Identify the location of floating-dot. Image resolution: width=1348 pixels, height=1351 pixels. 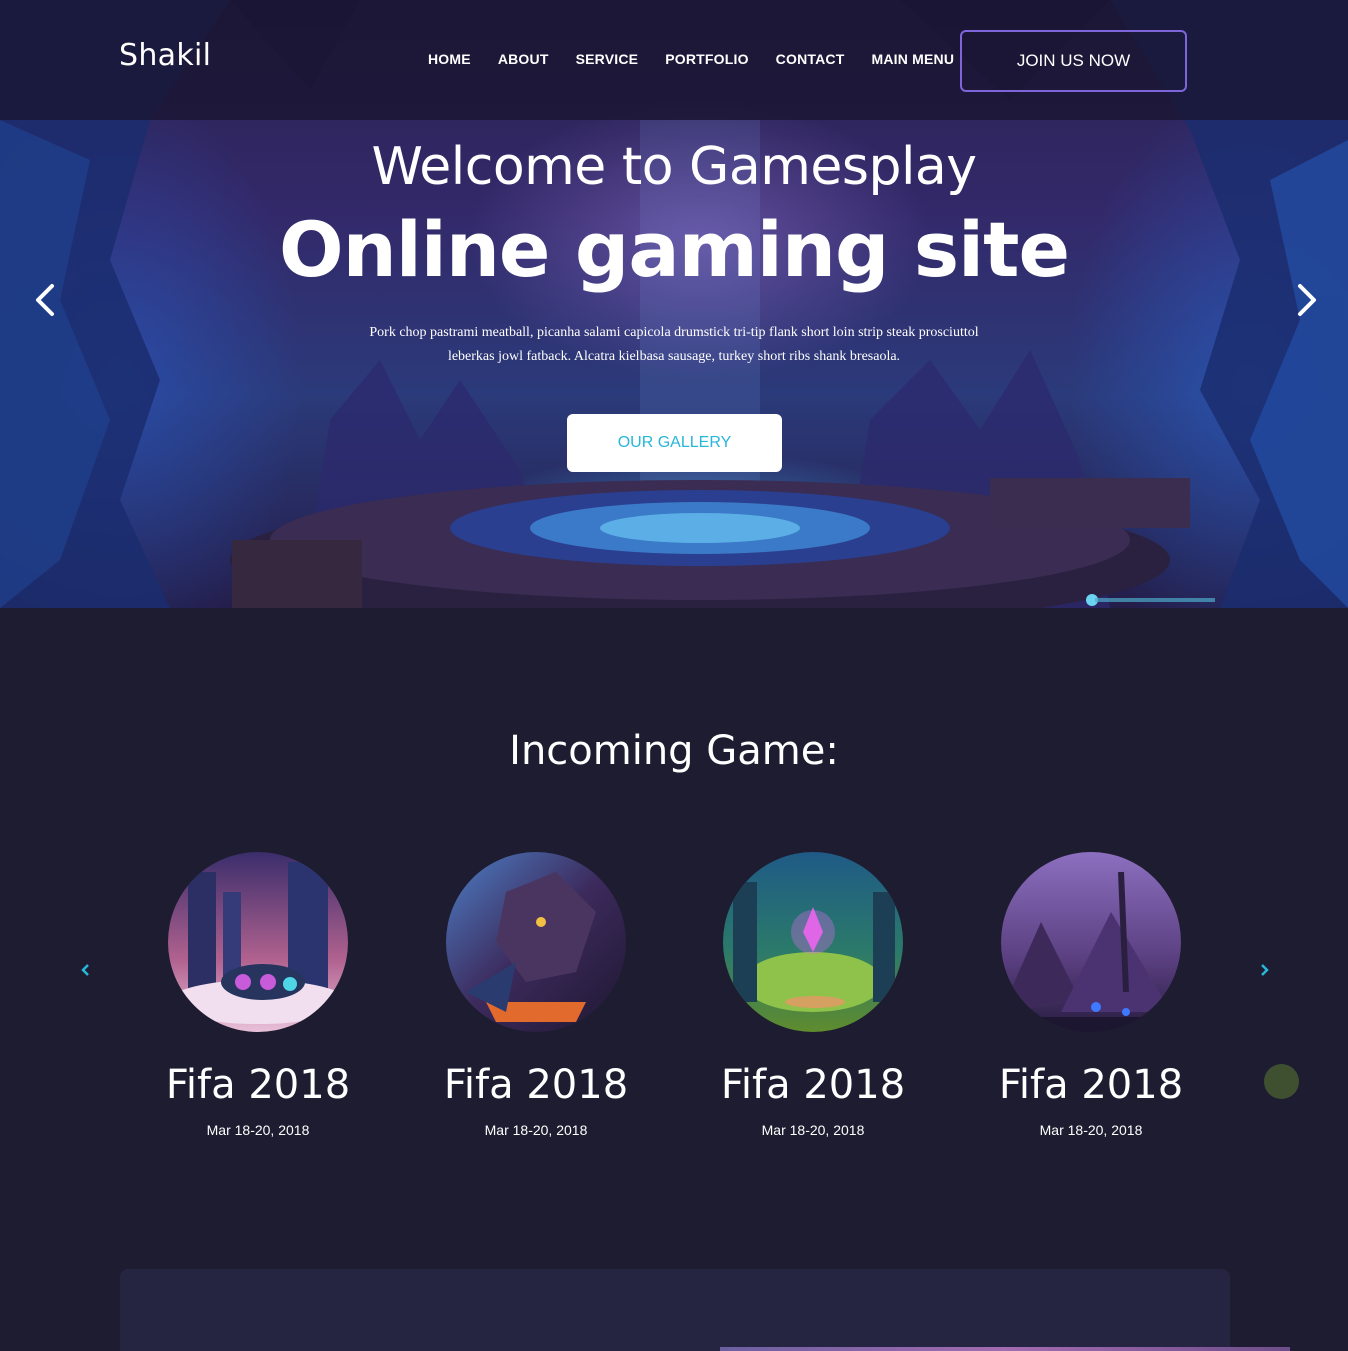
(1281, 1081).